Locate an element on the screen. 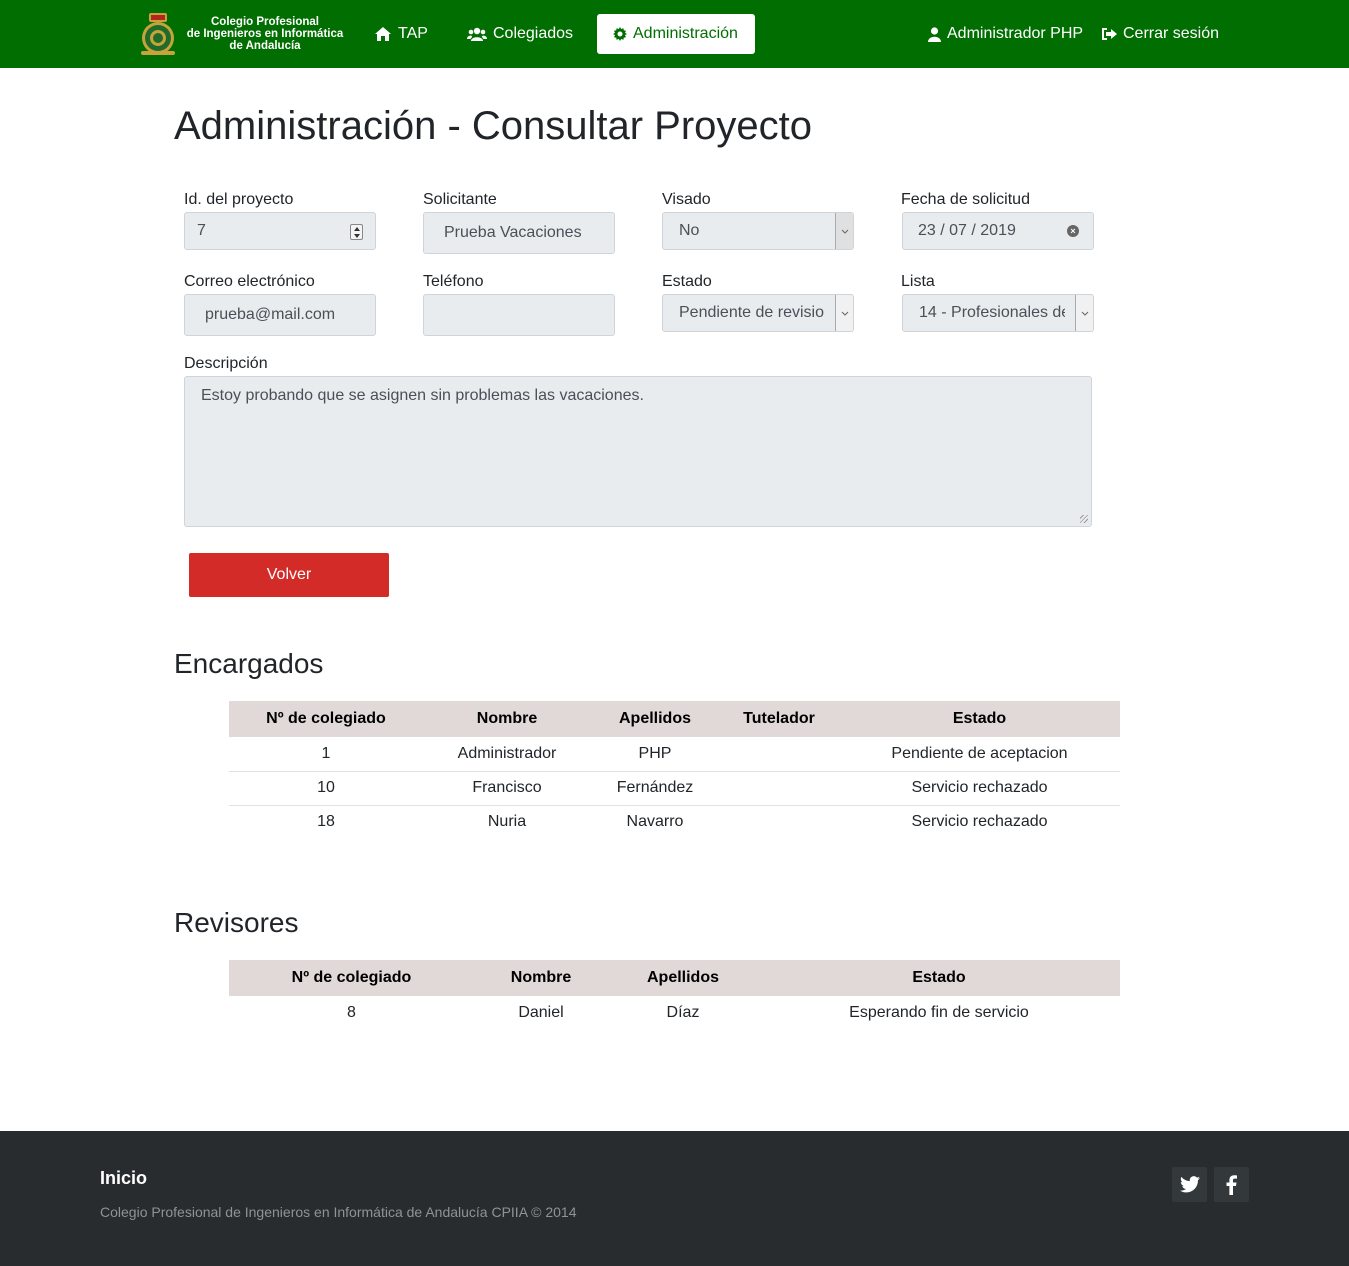  college-logo is located at coordinates (158, 34).